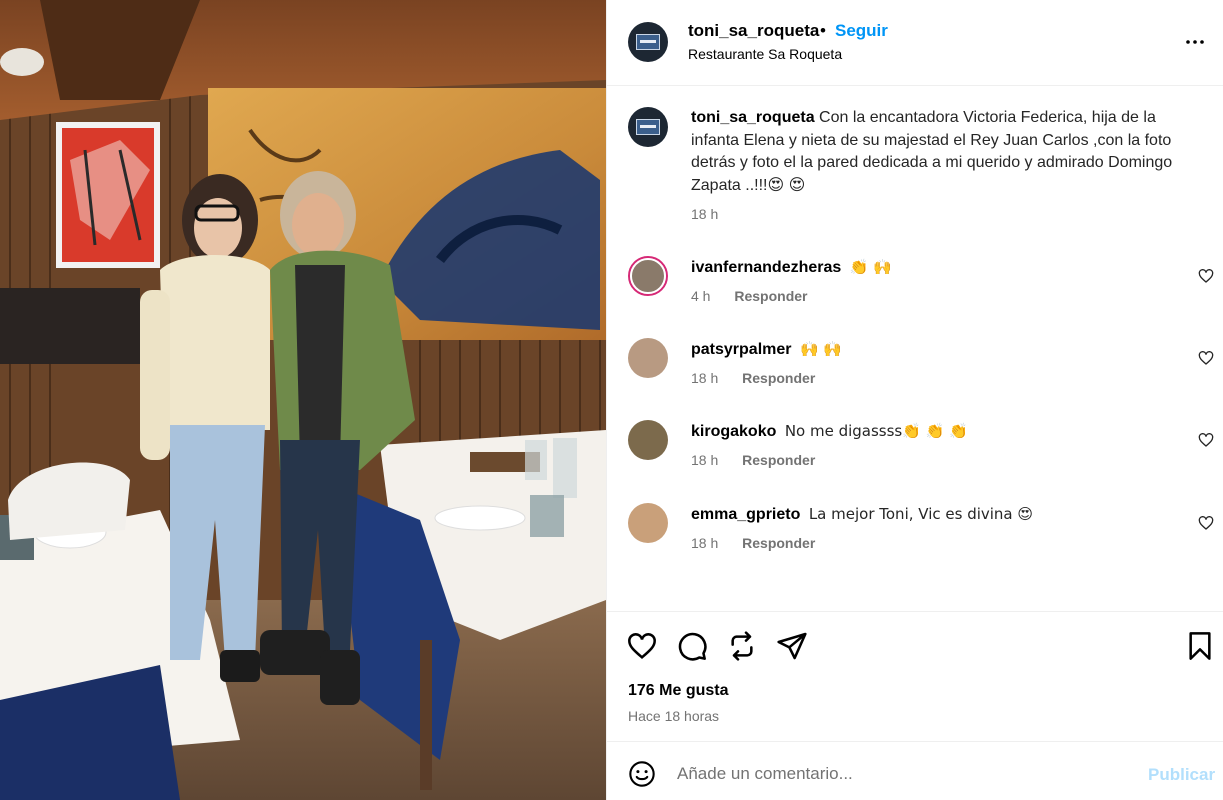  Describe the element at coordinates (870, 267) in the screenshot. I see `comment-text: 👏 🙌` at that location.